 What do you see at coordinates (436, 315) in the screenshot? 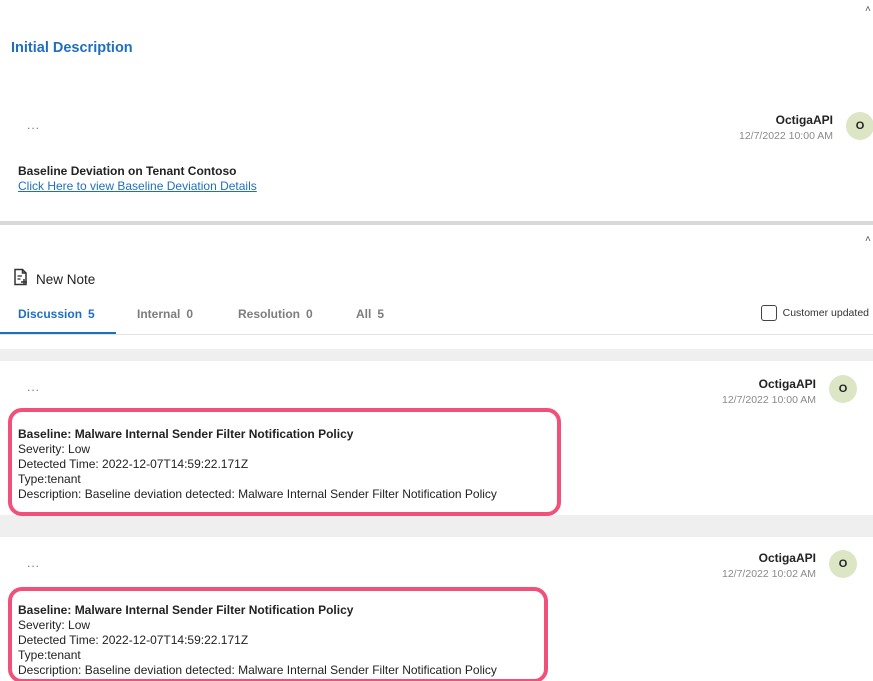
I see `note-tabs: Discussion 5 Internal 0 Resolution 0 All 5` at bounding box center [436, 315].